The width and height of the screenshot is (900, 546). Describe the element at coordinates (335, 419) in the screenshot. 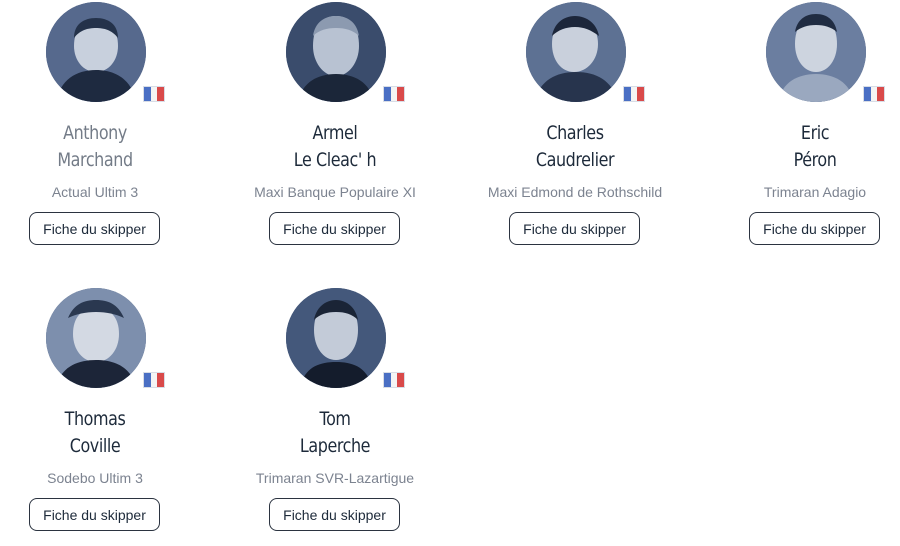

I see `first-name: Tom` at that location.